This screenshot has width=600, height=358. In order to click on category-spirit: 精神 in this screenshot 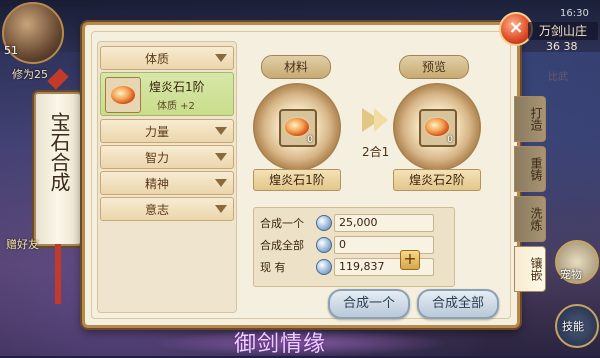, I will do `click(167, 183)`.